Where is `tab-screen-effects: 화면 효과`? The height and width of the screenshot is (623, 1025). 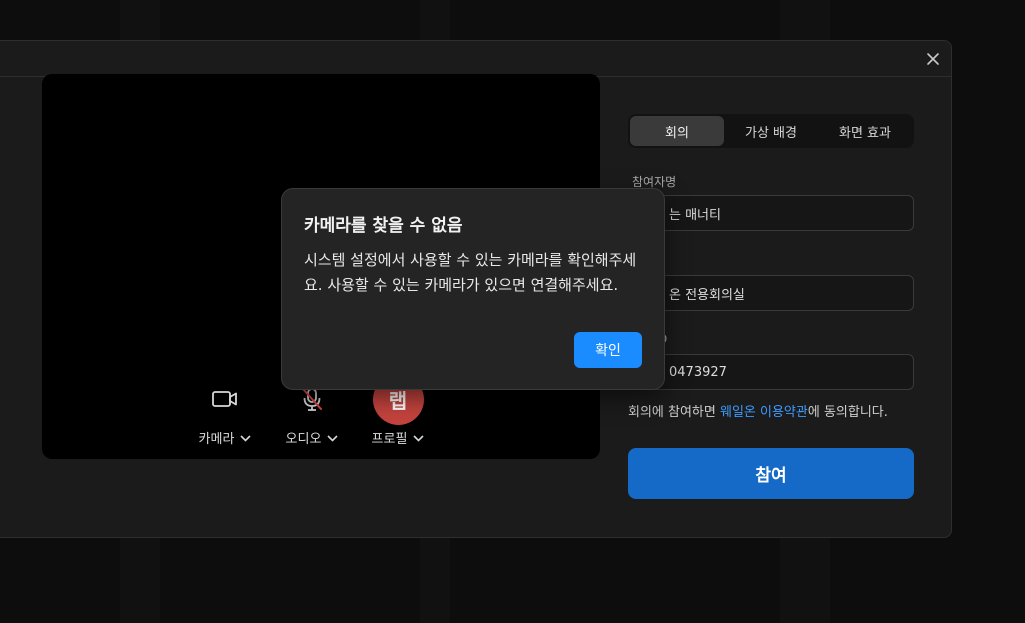 tab-screen-effects: 화면 효과 is located at coordinates (865, 131).